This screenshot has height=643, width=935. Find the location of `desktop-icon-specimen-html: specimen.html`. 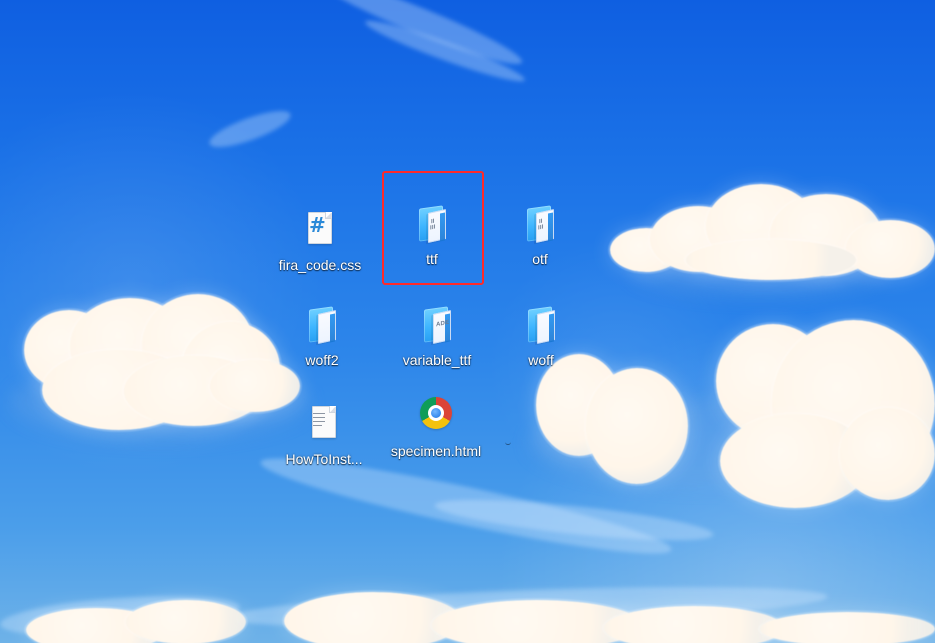

desktop-icon-specimen-html: specimen.html is located at coordinates (436, 428).